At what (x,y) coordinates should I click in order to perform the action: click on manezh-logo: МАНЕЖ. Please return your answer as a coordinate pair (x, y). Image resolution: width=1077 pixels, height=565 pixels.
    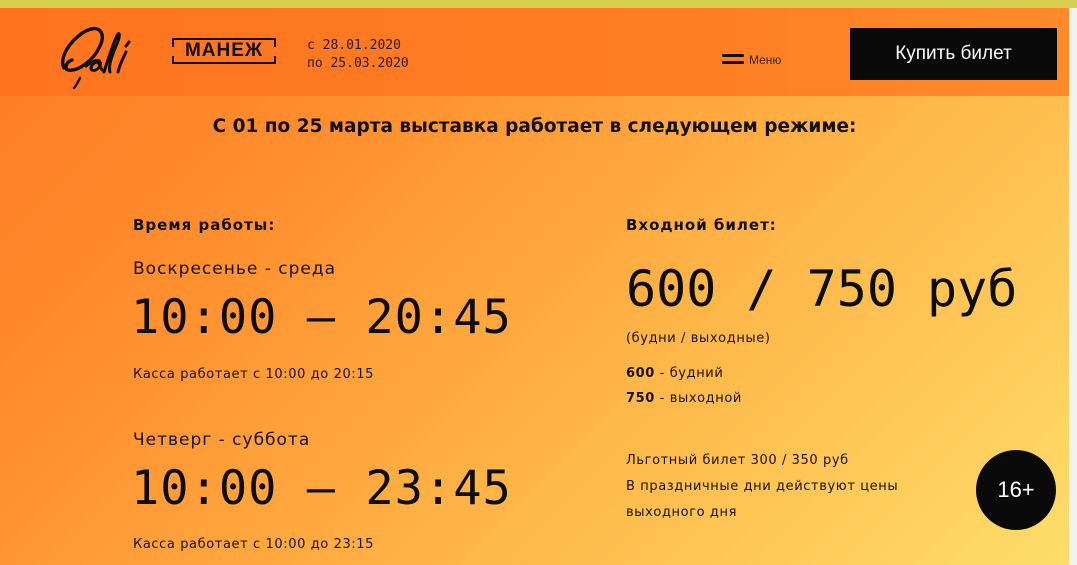
    Looking at the image, I should click on (226, 53).